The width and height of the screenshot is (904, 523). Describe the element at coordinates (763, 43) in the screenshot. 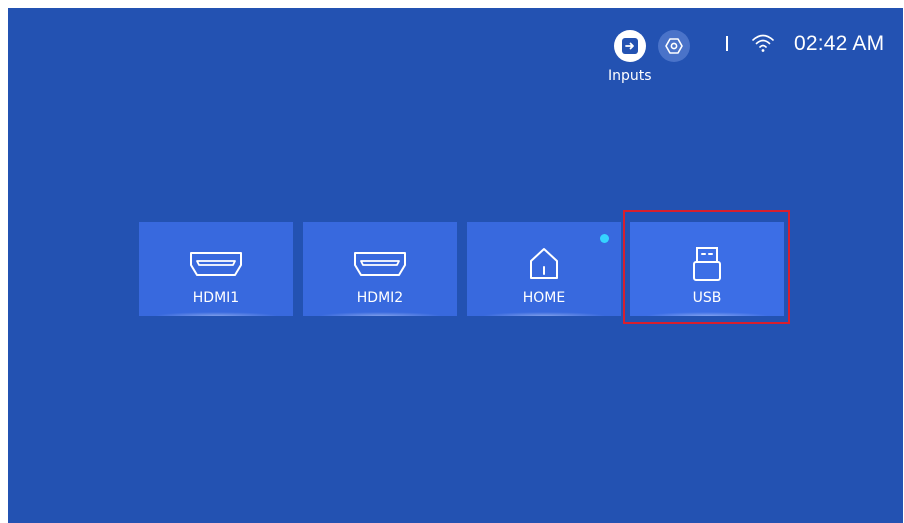

I see `wifi-icon` at that location.